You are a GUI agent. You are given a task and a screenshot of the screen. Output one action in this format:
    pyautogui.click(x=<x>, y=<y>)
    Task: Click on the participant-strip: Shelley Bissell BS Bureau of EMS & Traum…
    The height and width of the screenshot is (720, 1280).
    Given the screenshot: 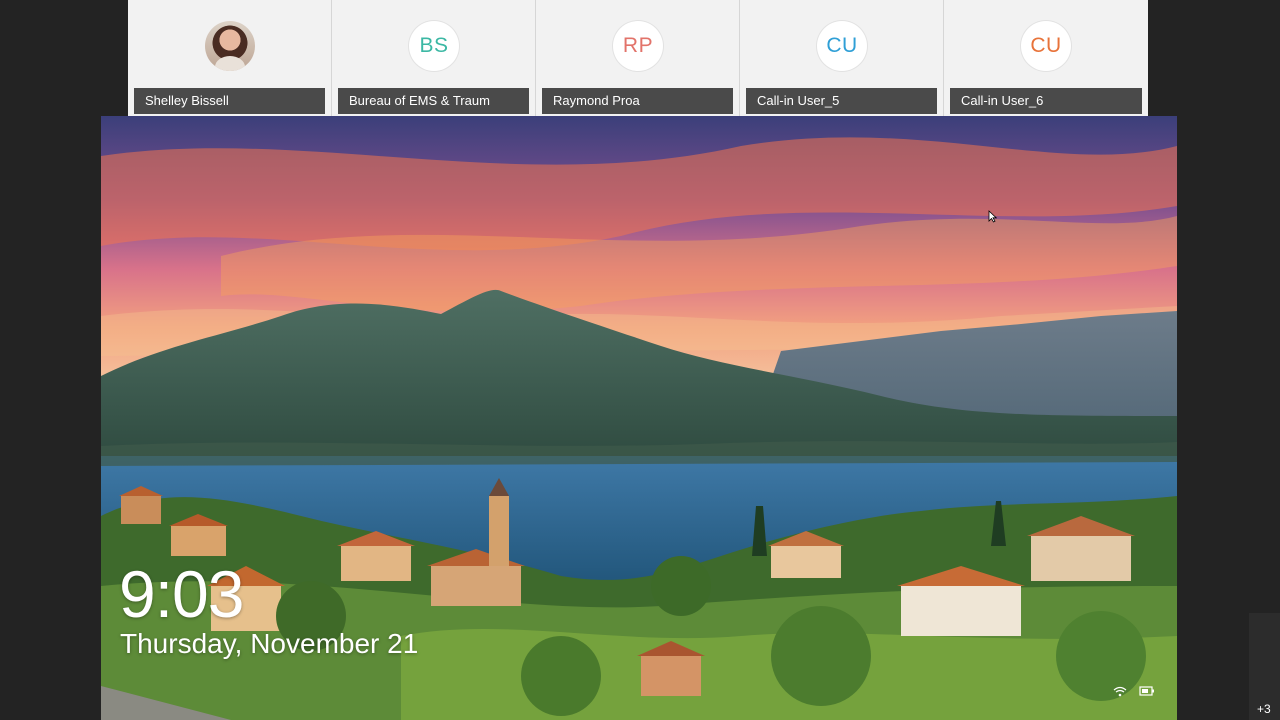 What is the action you would take?
    pyautogui.click(x=638, y=58)
    